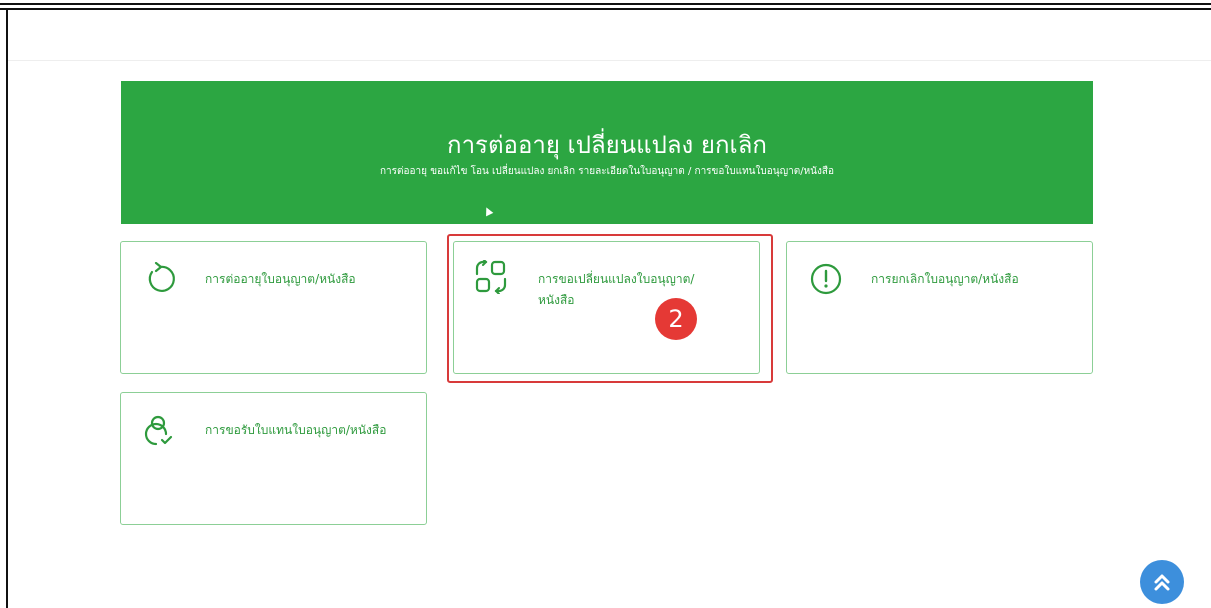 The width and height of the screenshot is (1211, 608). Describe the element at coordinates (945, 279) in the screenshot. I see `card-label: การยกเลิกใบอนุญาต/หนังสือ` at that location.